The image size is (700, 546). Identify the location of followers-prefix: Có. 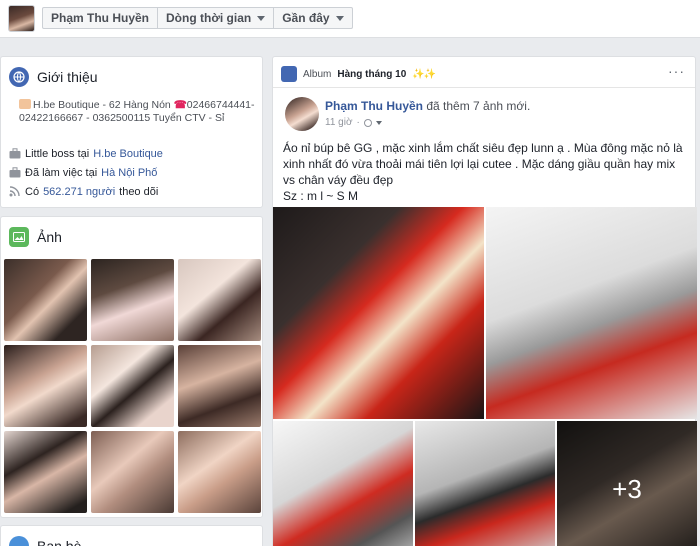
(32, 192).